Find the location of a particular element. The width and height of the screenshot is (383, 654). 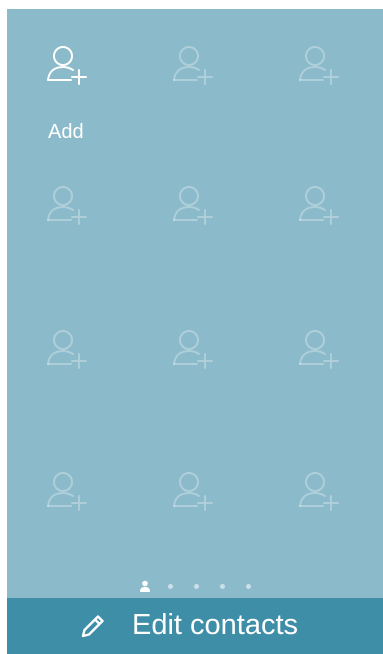

edit-contacts-label: Edit contacts is located at coordinates (215, 625).